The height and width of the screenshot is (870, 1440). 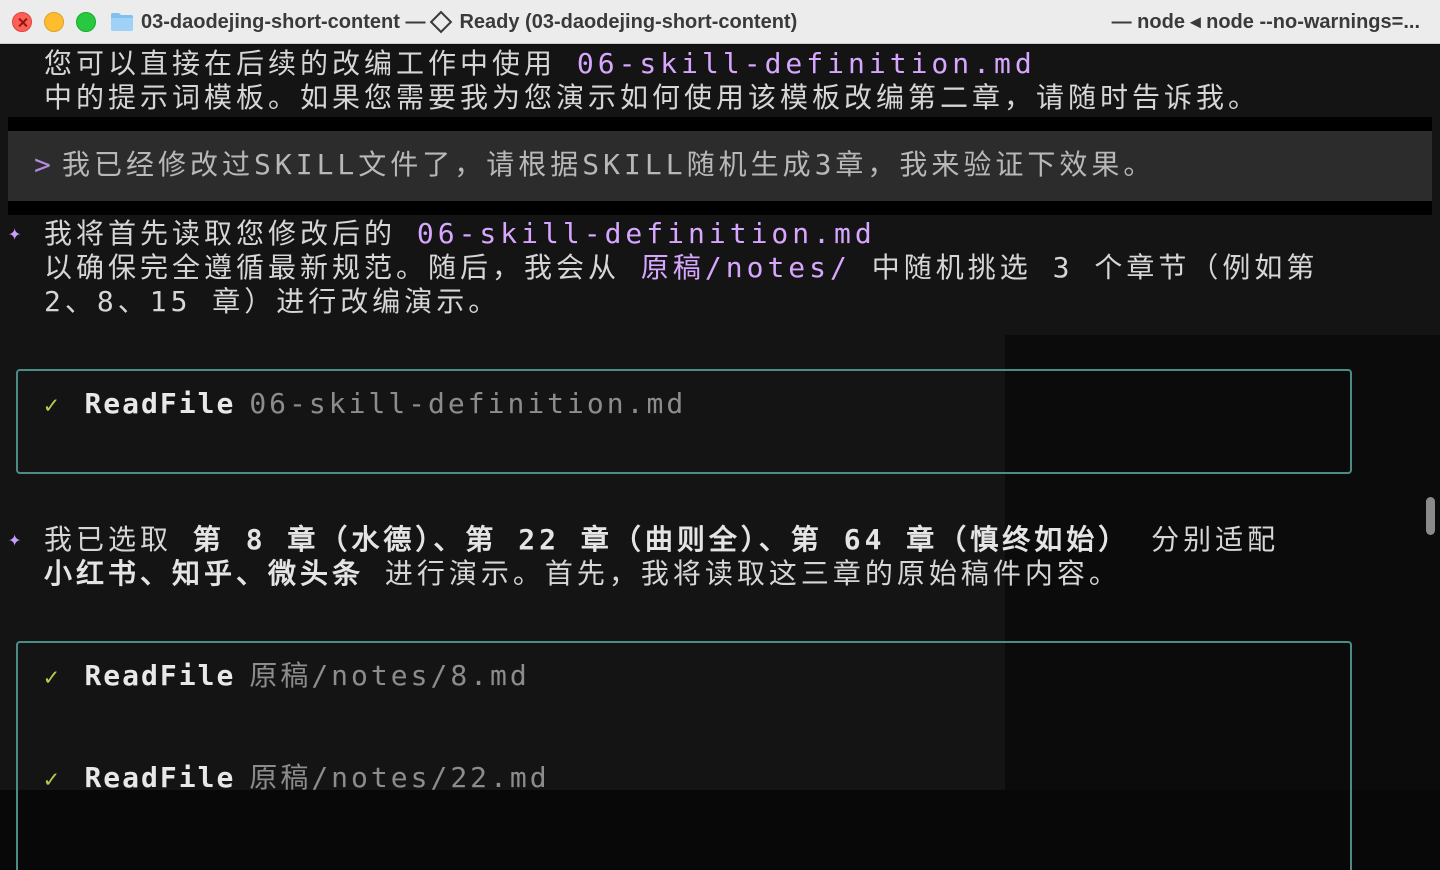 I want to click on diamond-icon, so click(x=441, y=22).